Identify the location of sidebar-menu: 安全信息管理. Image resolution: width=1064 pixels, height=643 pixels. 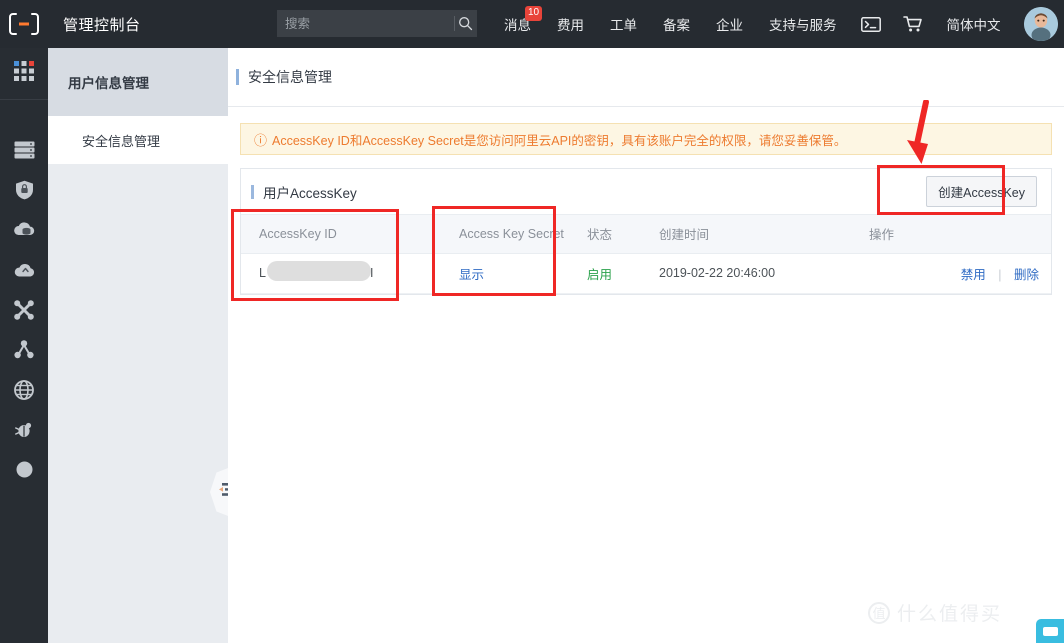
(138, 140).